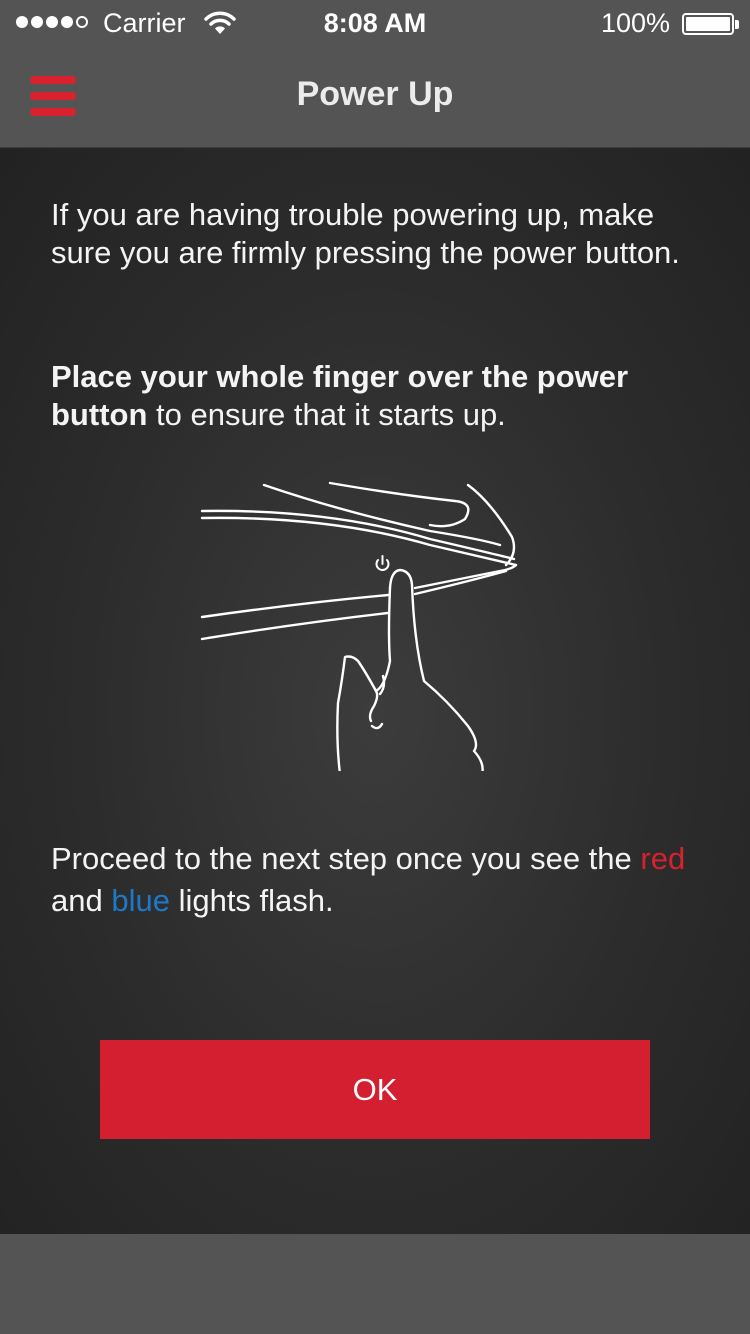  I want to click on finger-instruction-rest: to ensure that it starts up., so click(326, 414).